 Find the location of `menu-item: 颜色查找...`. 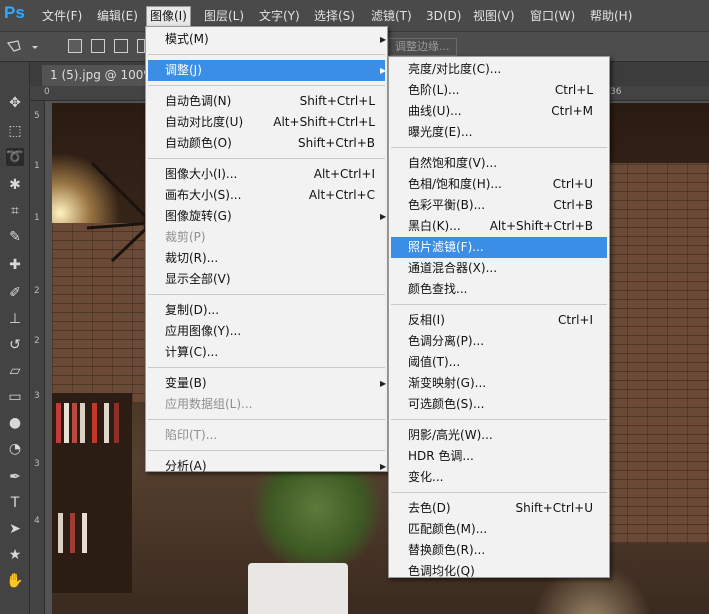

menu-item: 颜色查找... is located at coordinates (499, 289).